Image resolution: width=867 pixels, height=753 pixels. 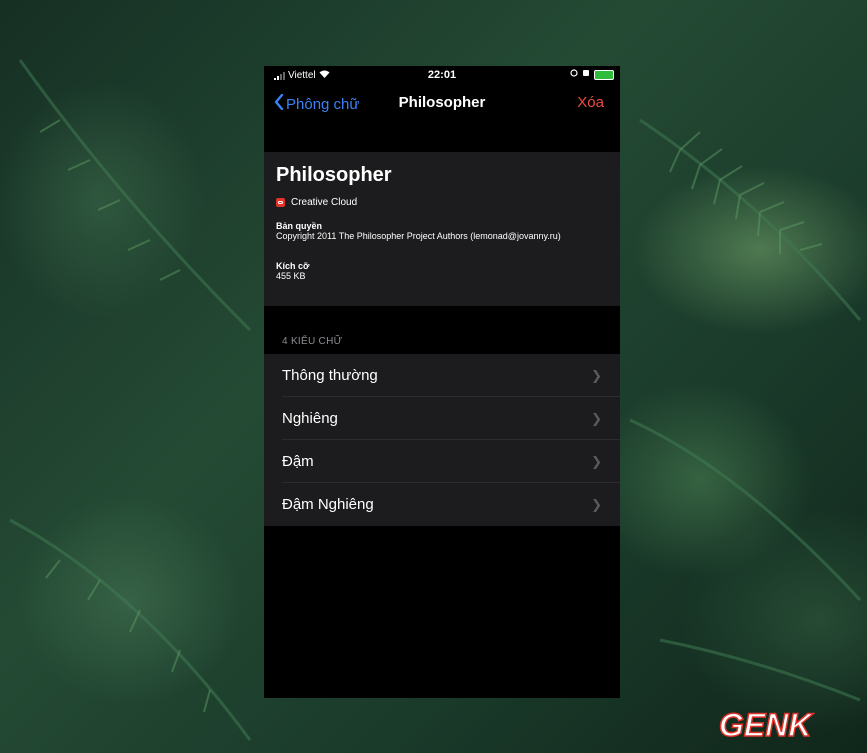 I want to click on size-value: 455 KB, so click(x=291, y=276).